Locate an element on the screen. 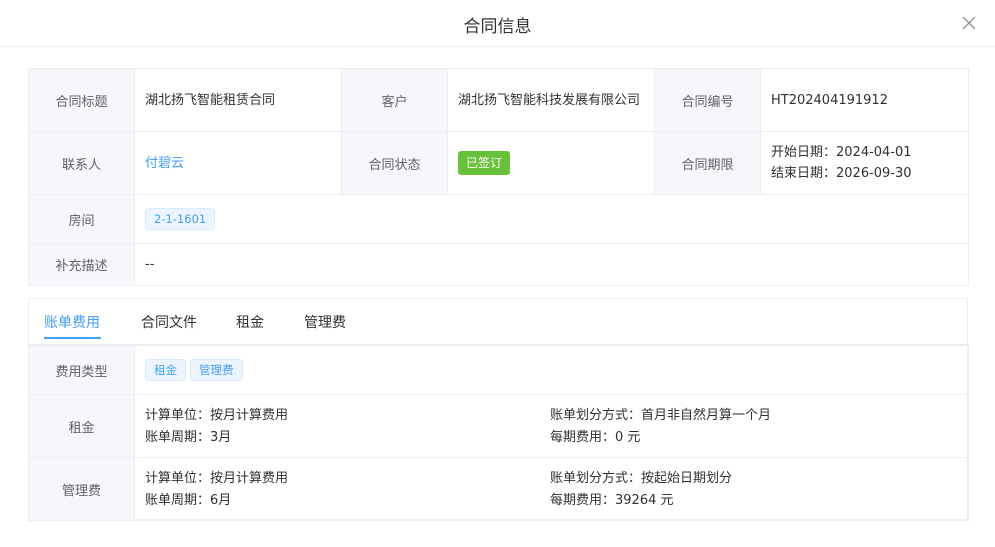 Image resolution: width=995 pixels, height=547 pixels. management-amount: 每期费用：39264 元 is located at coordinates (612, 500).